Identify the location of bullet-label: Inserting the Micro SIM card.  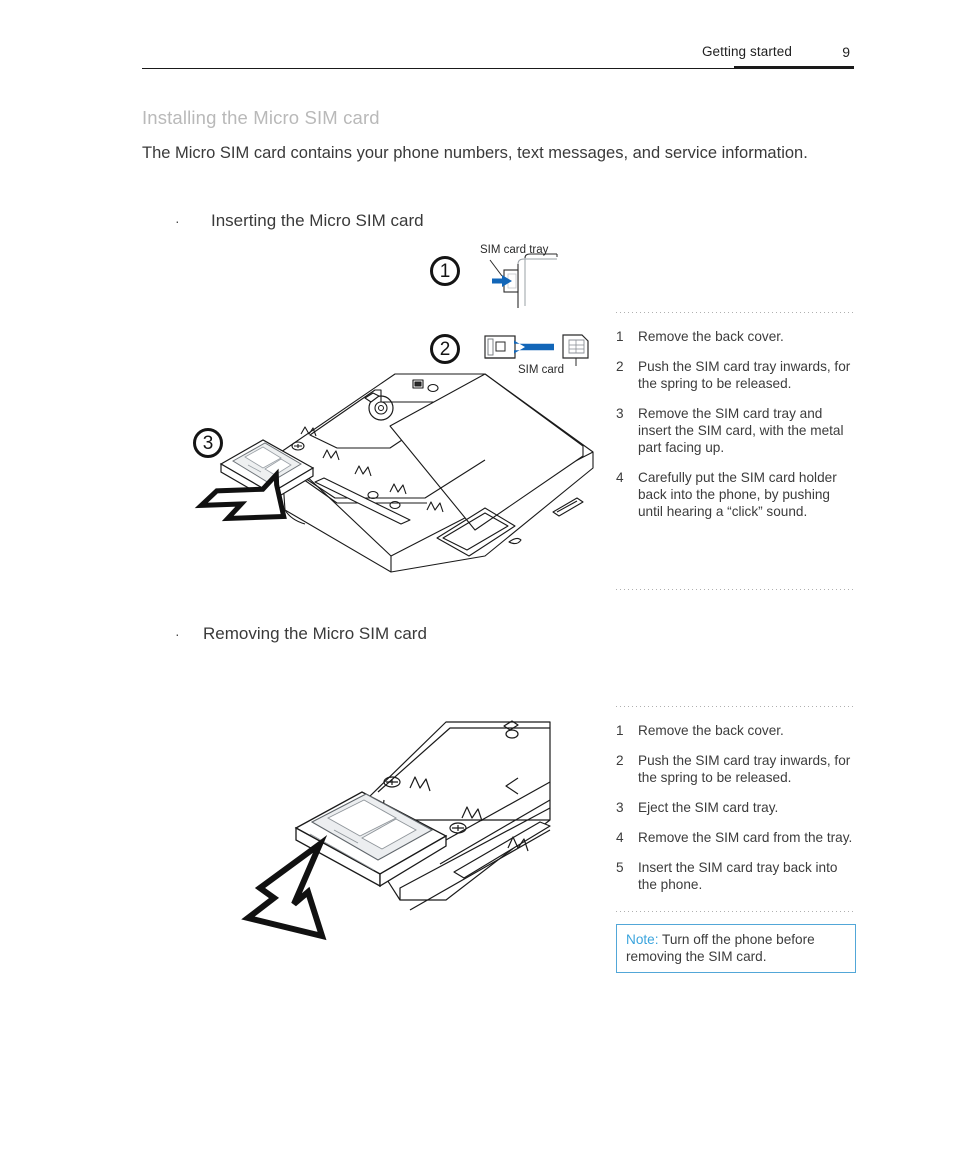
(317, 220).